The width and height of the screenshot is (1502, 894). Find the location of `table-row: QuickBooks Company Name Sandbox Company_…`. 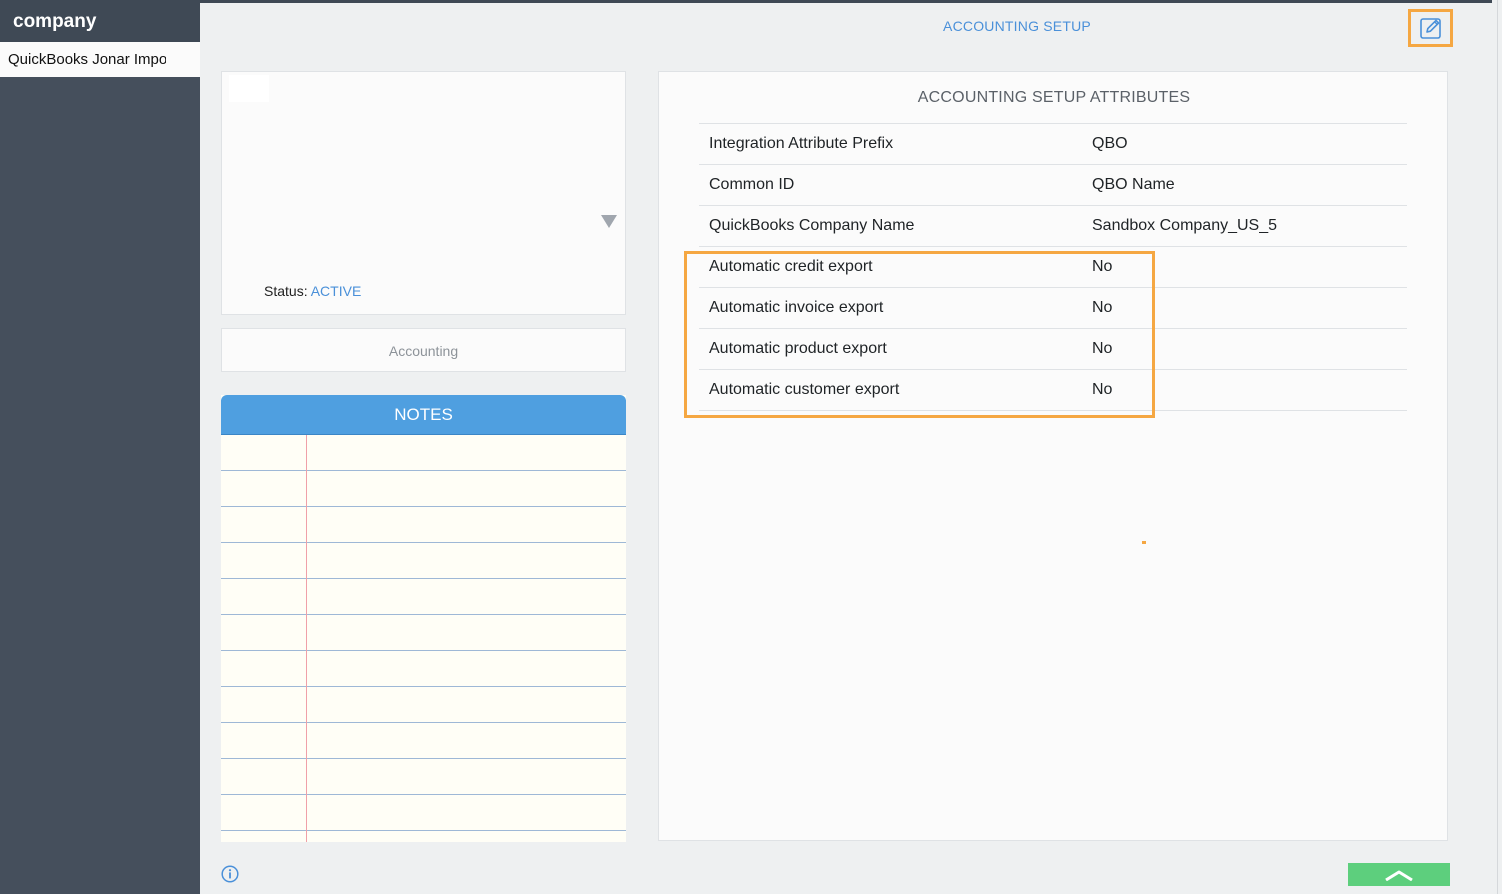

table-row: QuickBooks Company Name Sandbox Company_… is located at coordinates (1053, 226).